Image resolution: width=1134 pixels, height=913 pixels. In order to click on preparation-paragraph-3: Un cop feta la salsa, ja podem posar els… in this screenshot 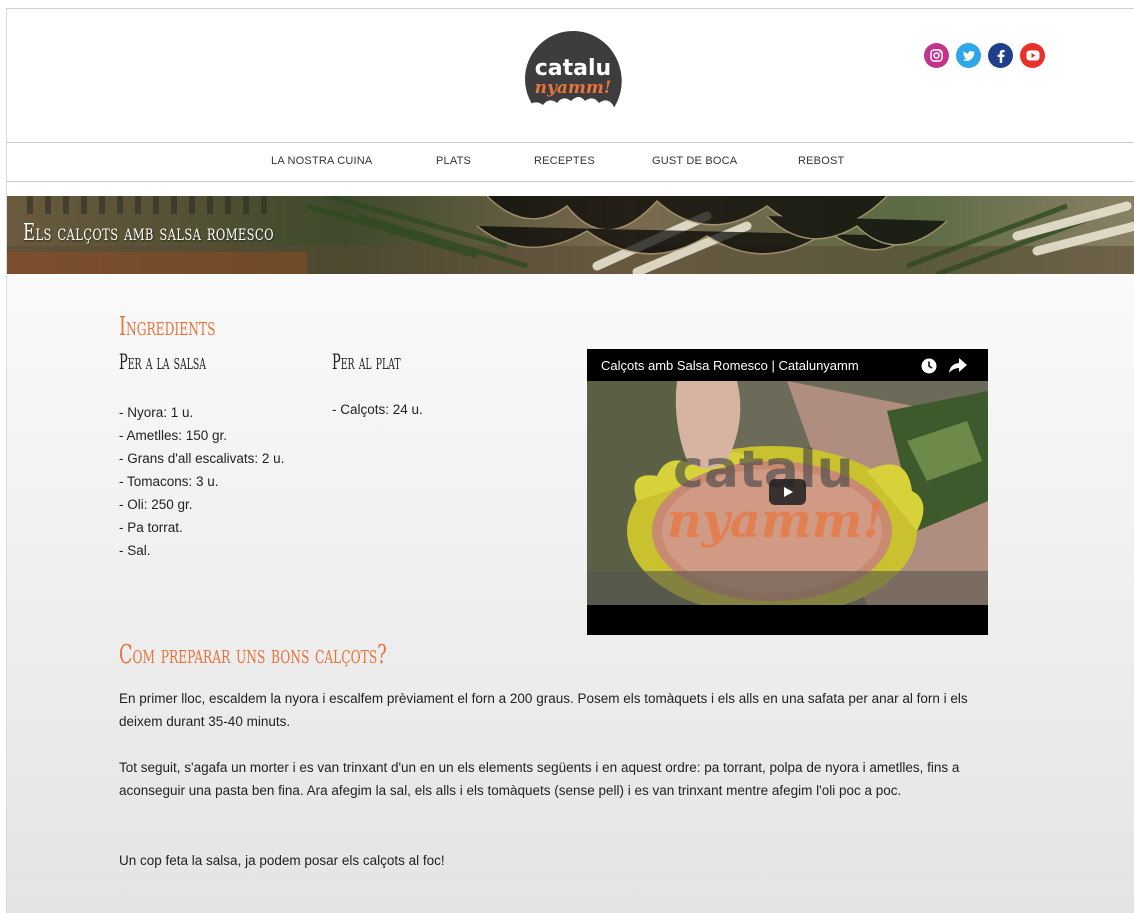, I will do `click(282, 860)`.